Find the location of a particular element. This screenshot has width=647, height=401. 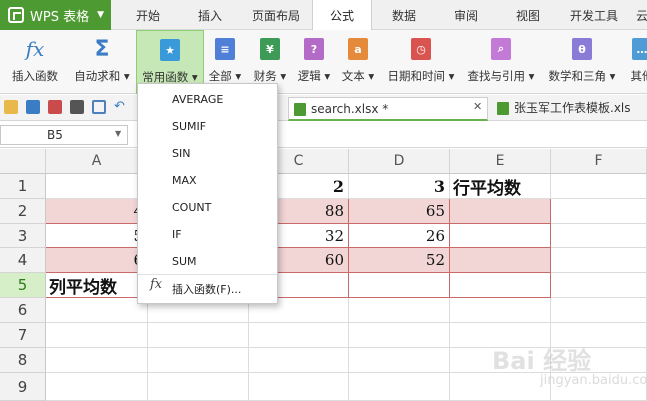

tab-data: 数据 is located at coordinates (404, 15).